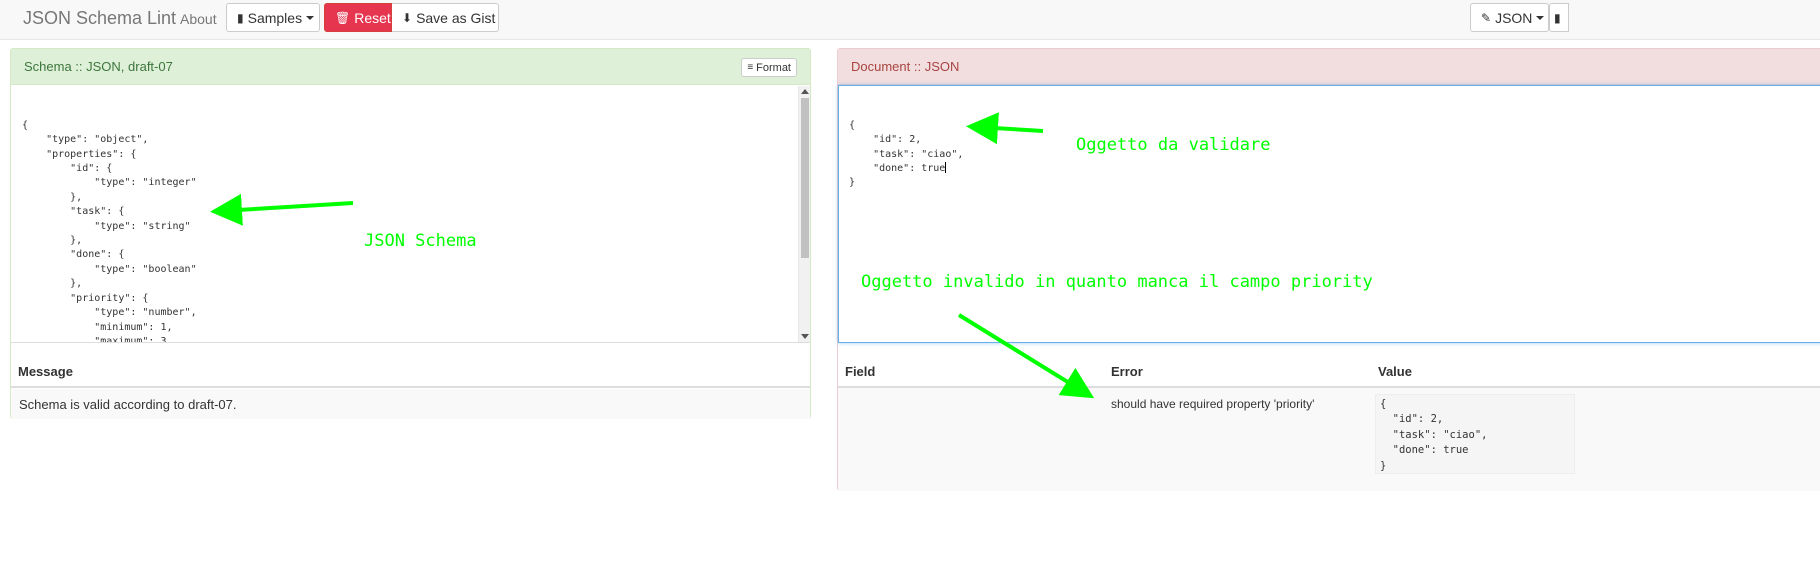 The height and width of the screenshot is (588, 1820). Describe the element at coordinates (1486, 17) in the screenshot. I see `pencil-icon: ✎` at that location.